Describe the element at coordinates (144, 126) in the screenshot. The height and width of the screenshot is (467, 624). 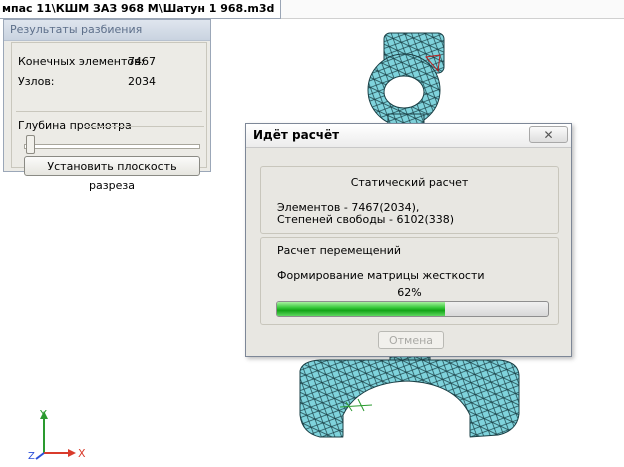
I see `depth-group-line` at that location.